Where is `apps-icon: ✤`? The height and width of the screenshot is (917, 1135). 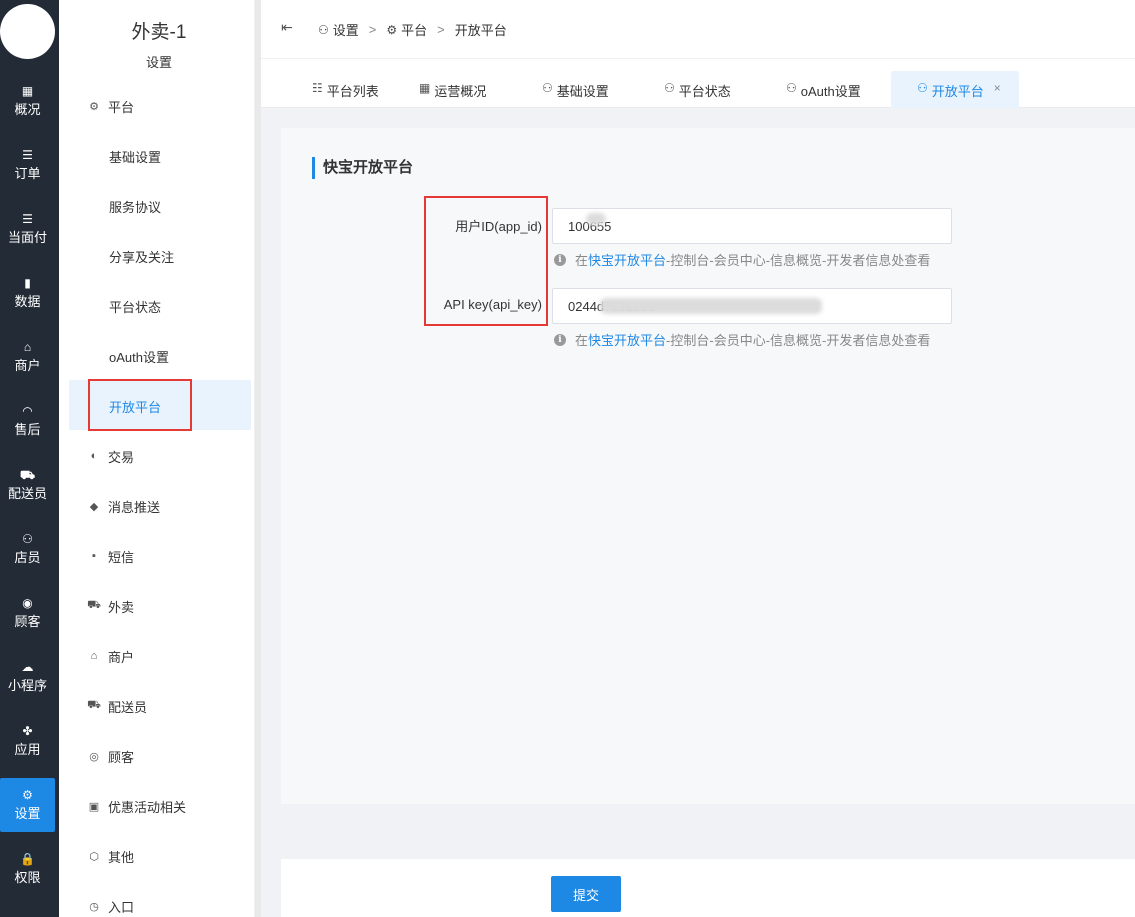
apps-icon: ✤ is located at coordinates (27, 731).